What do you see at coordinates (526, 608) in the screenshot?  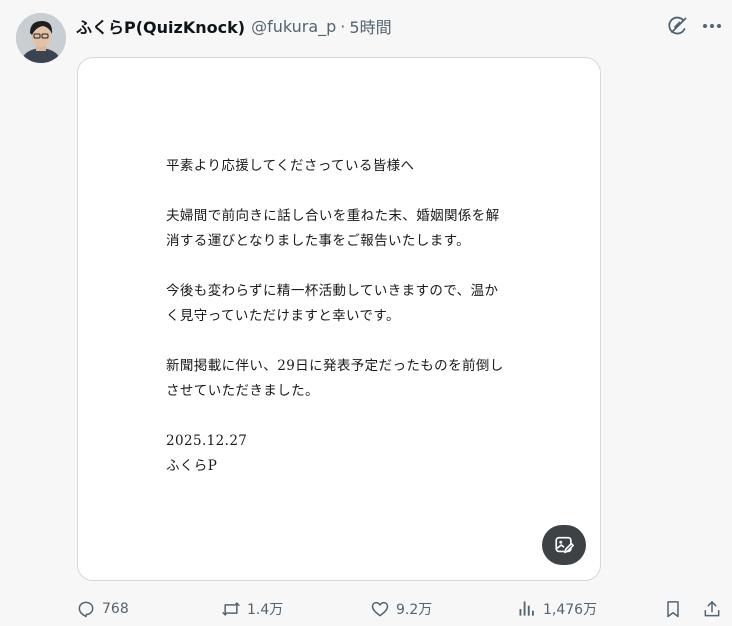 I see `views-icon` at bounding box center [526, 608].